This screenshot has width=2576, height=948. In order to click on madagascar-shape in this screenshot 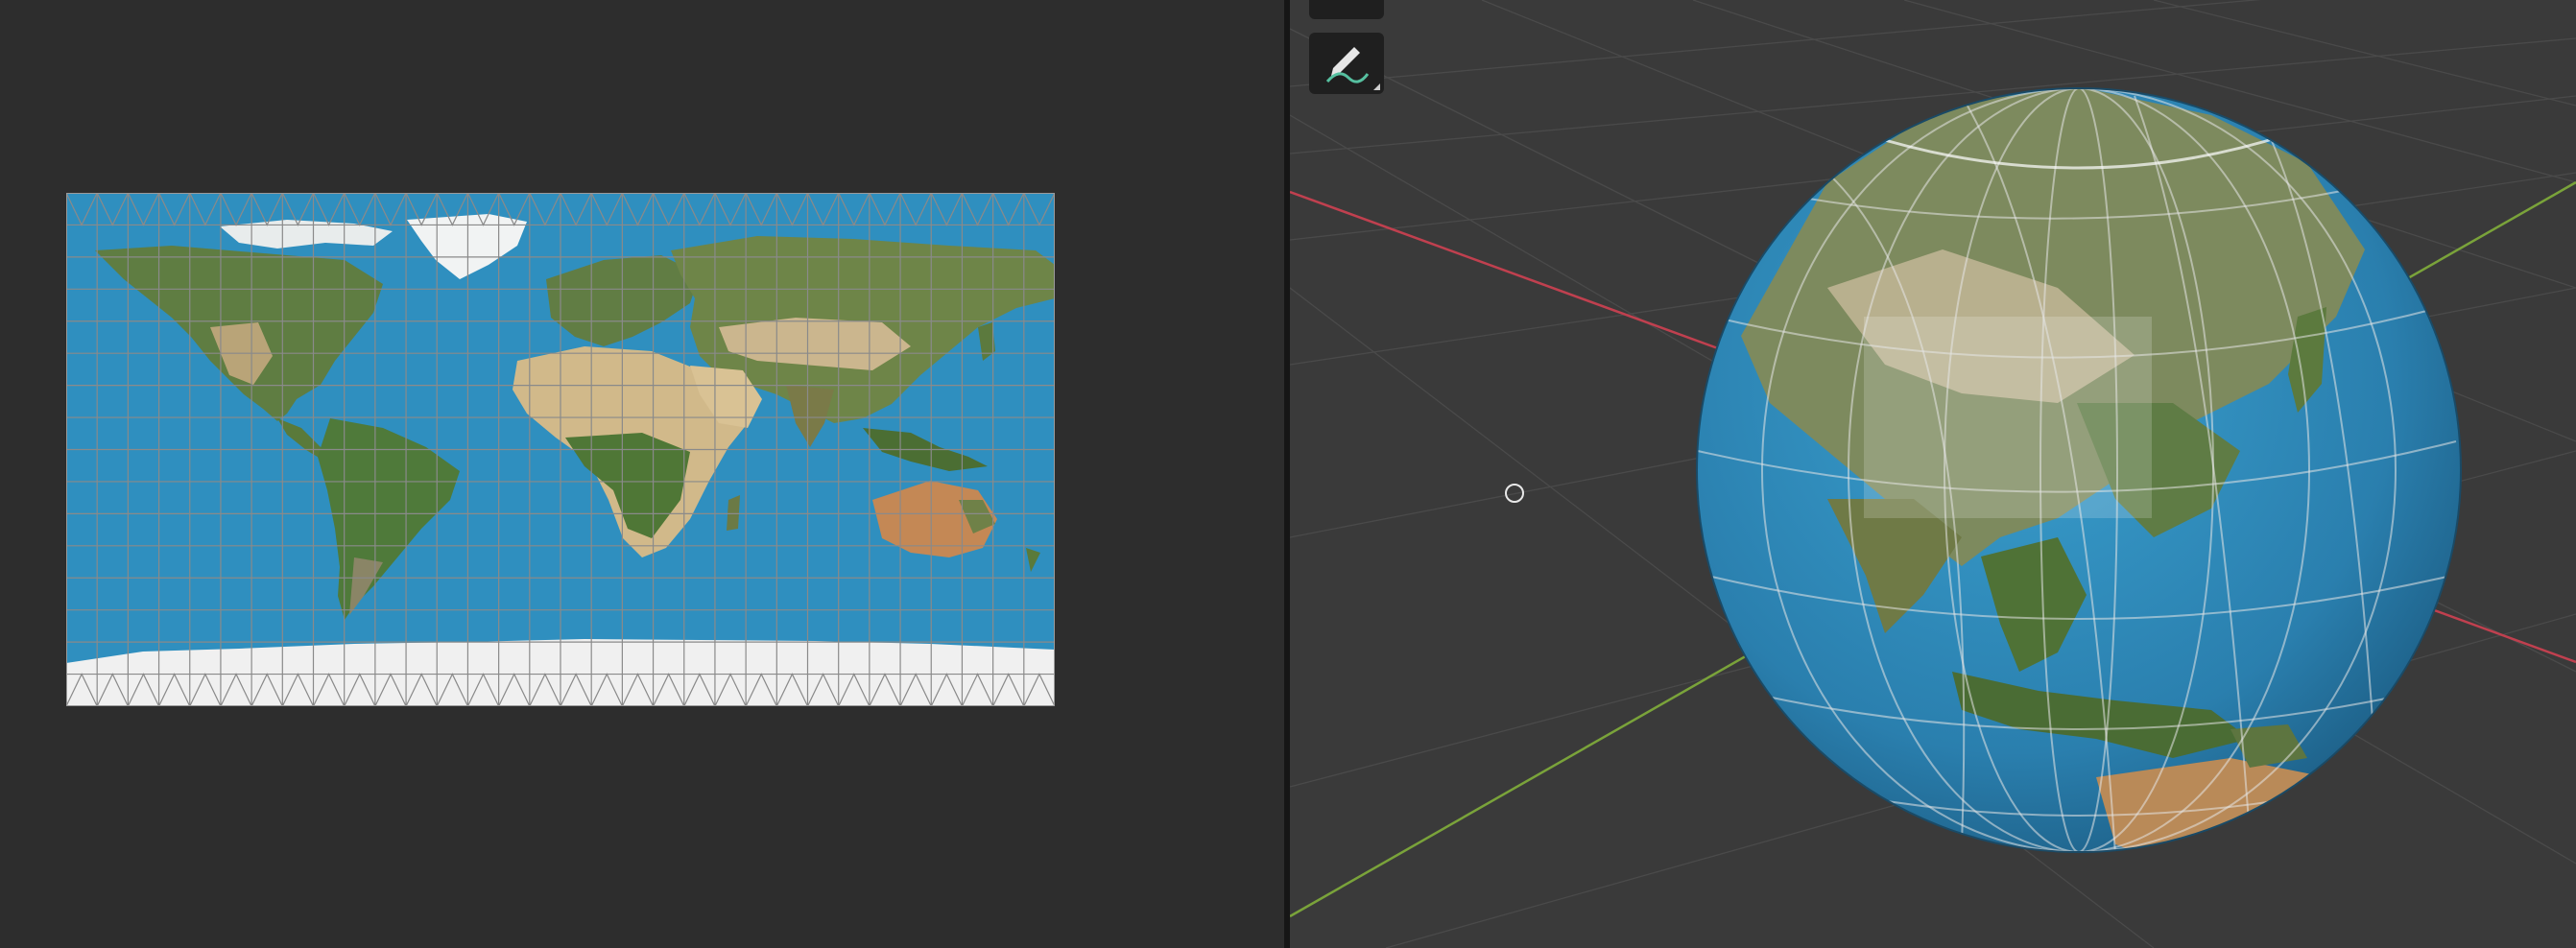, I will do `click(733, 513)`.